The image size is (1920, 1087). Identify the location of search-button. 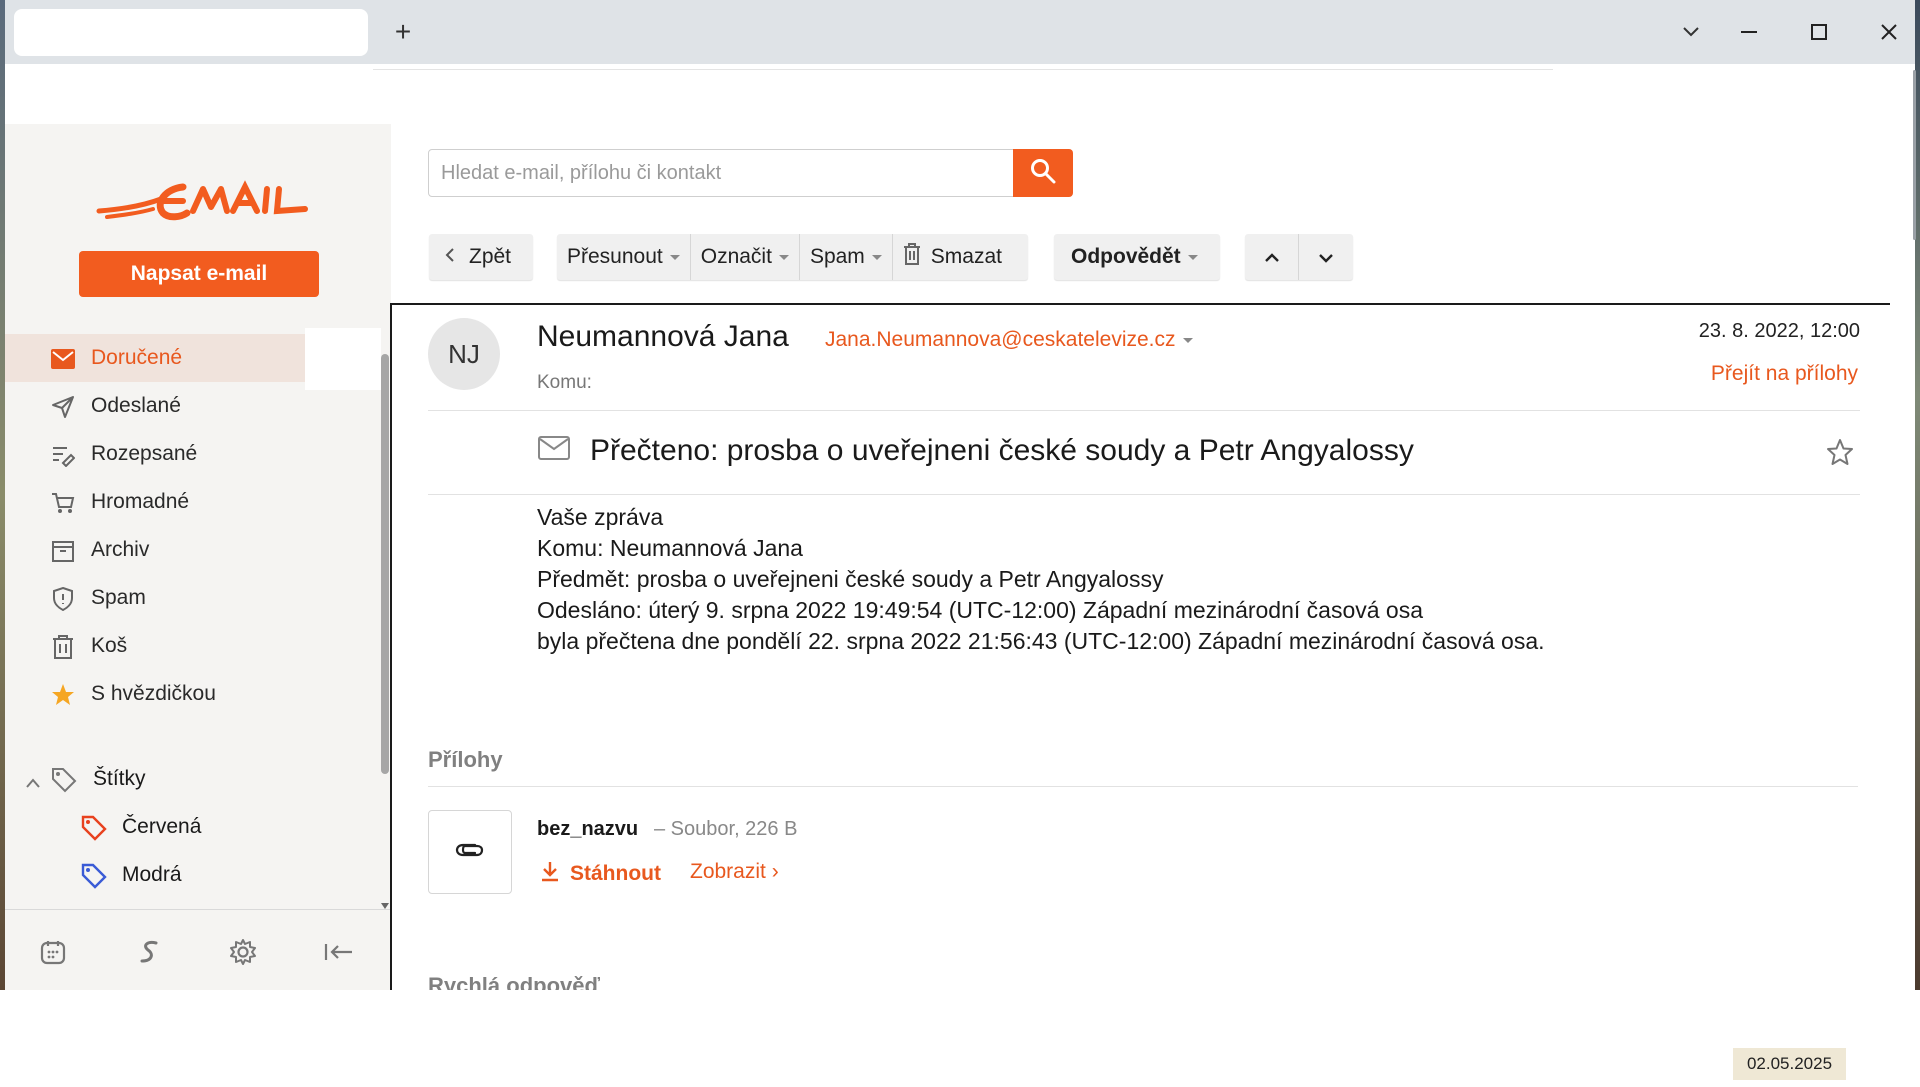
(1043, 173).